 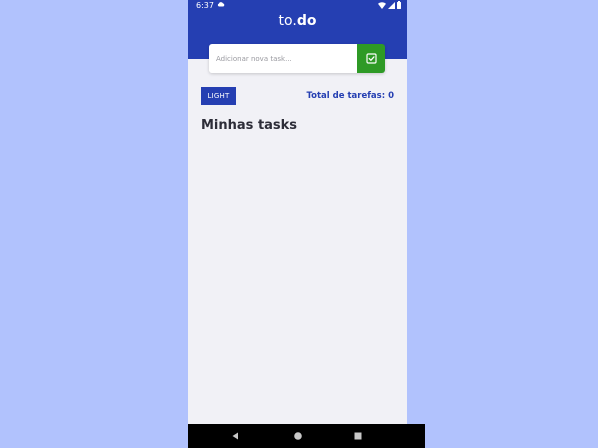 I want to click on status-icons, so click(x=389, y=5).